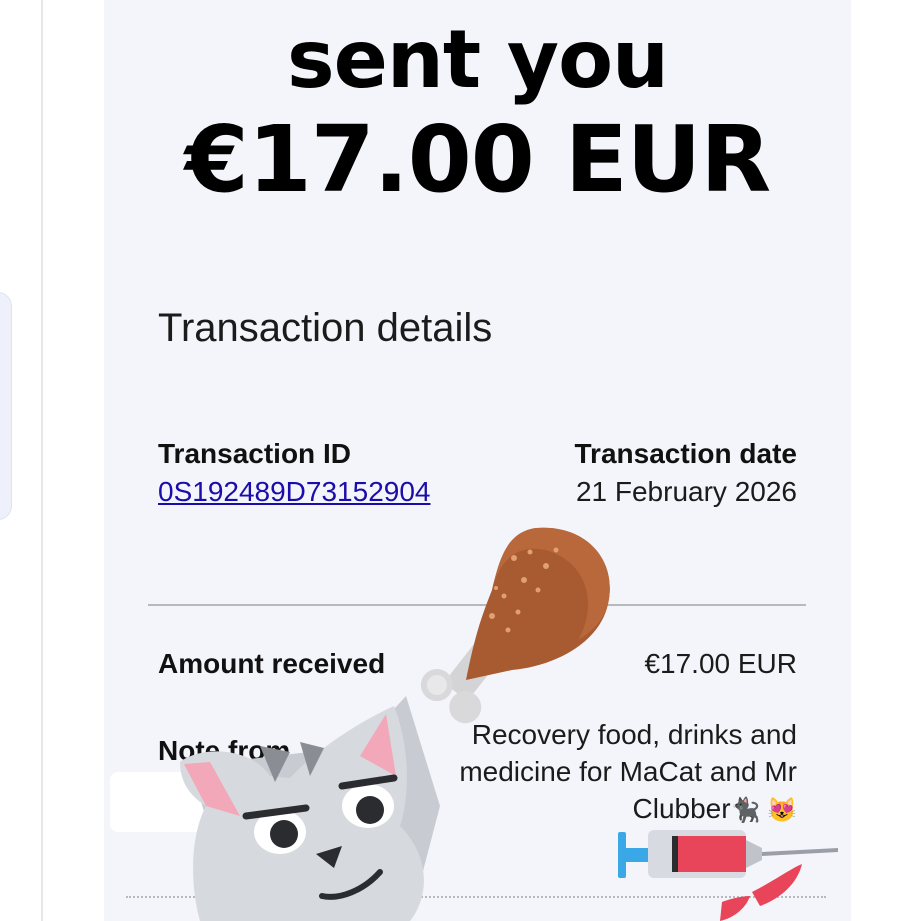  What do you see at coordinates (272, 663) in the screenshot?
I see `amount-received-label: Amount received` at bounding box center [272, 663].